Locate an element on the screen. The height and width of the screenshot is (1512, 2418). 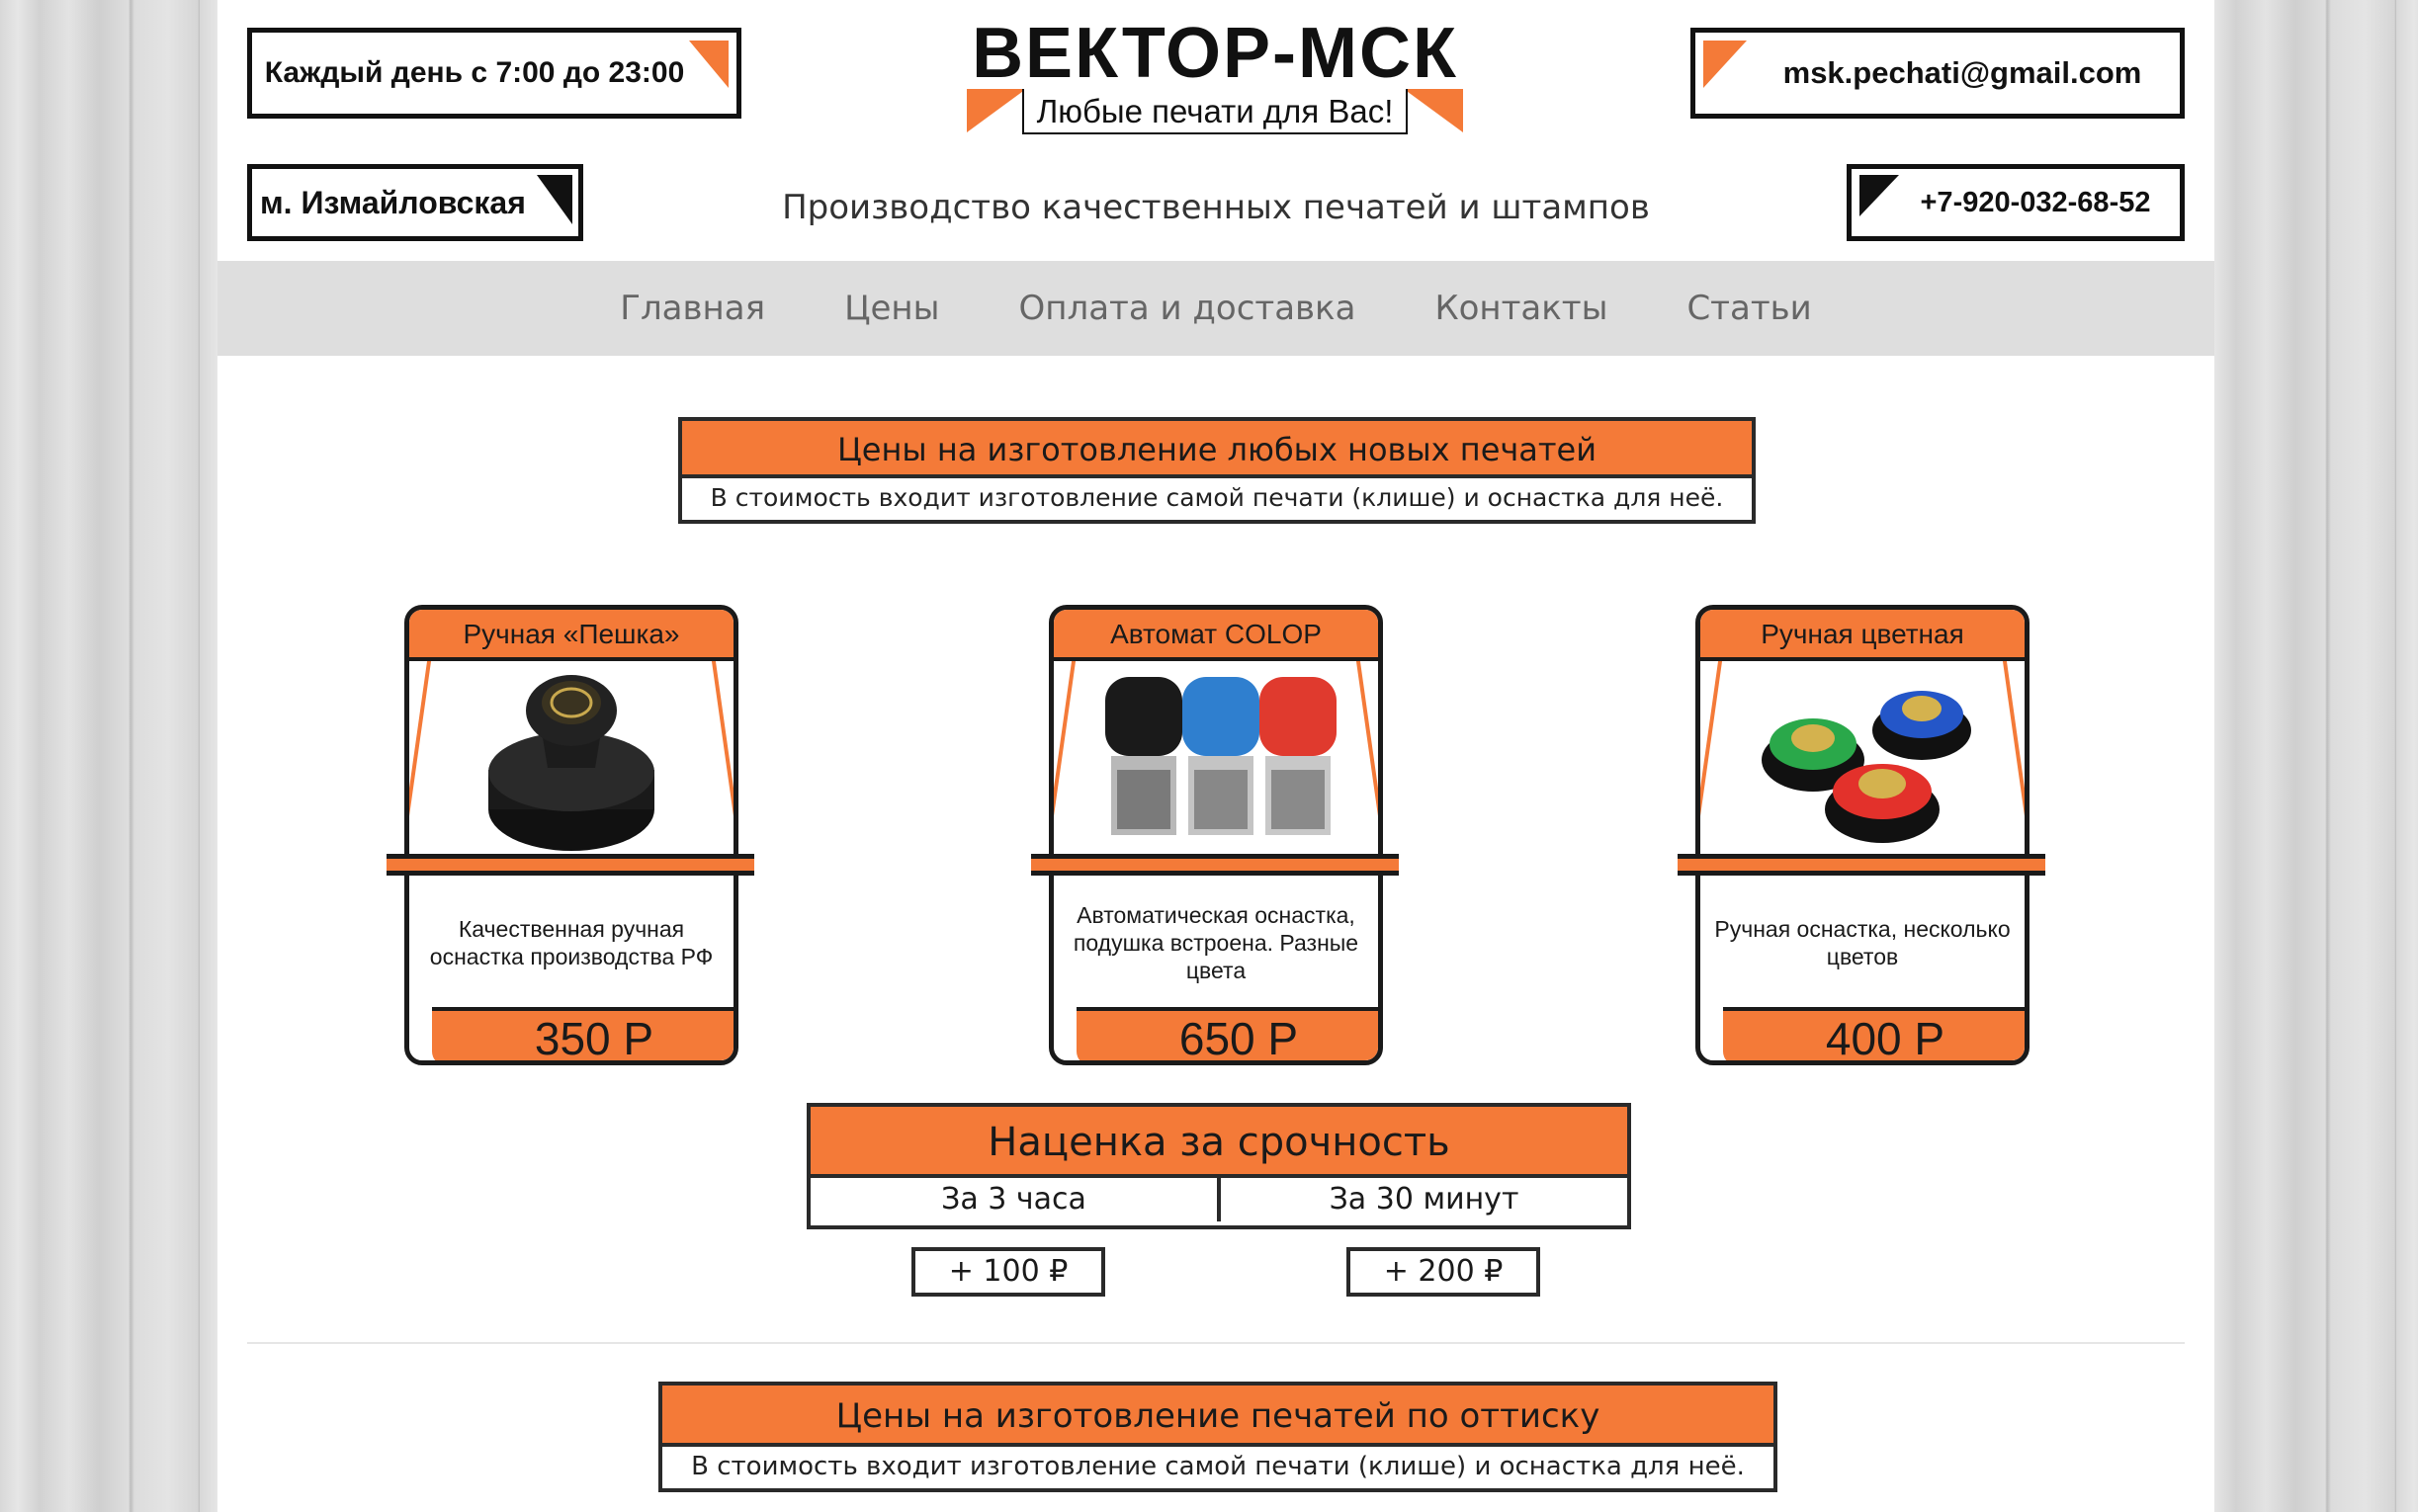
logo-ribbon: Любые печати для Вас! is located at coordinates (1215, 113).